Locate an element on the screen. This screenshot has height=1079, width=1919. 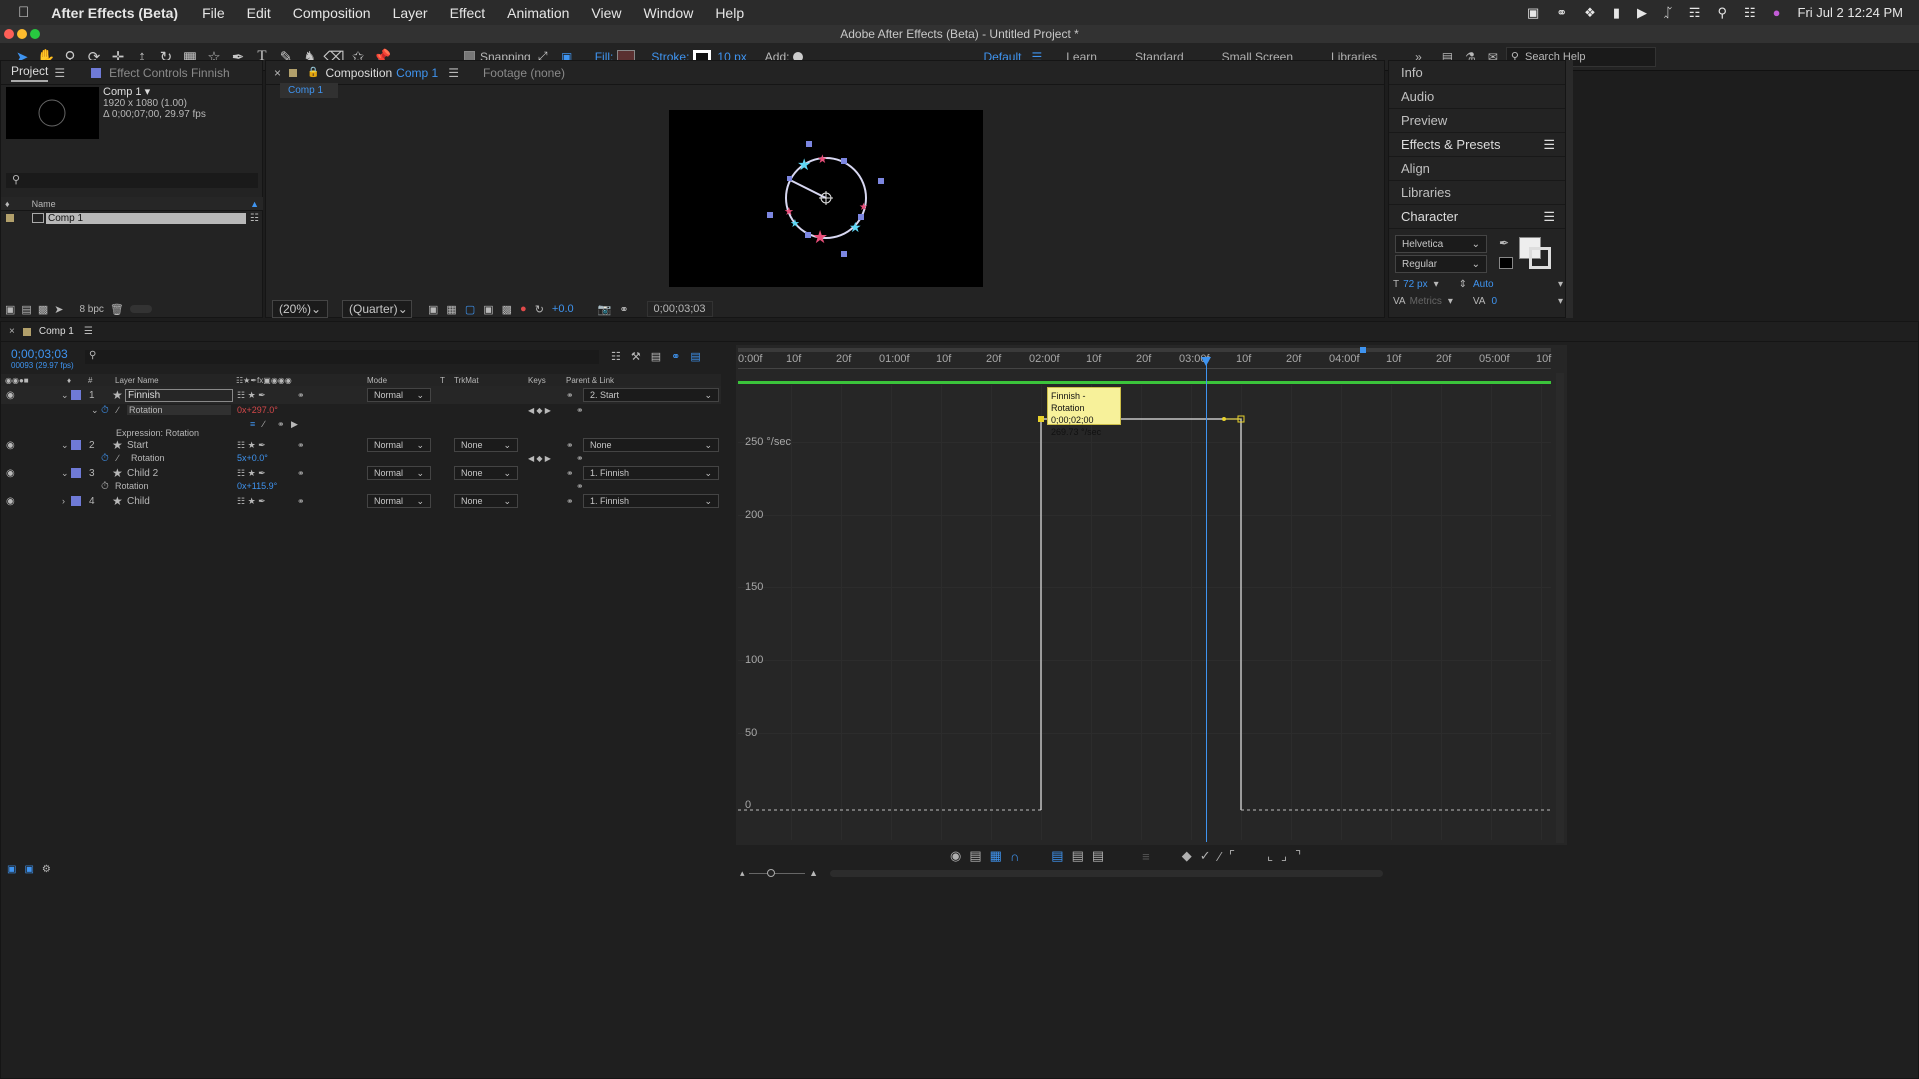
fit-selection-icon: ▤ is located at coordinates (1057, 856).